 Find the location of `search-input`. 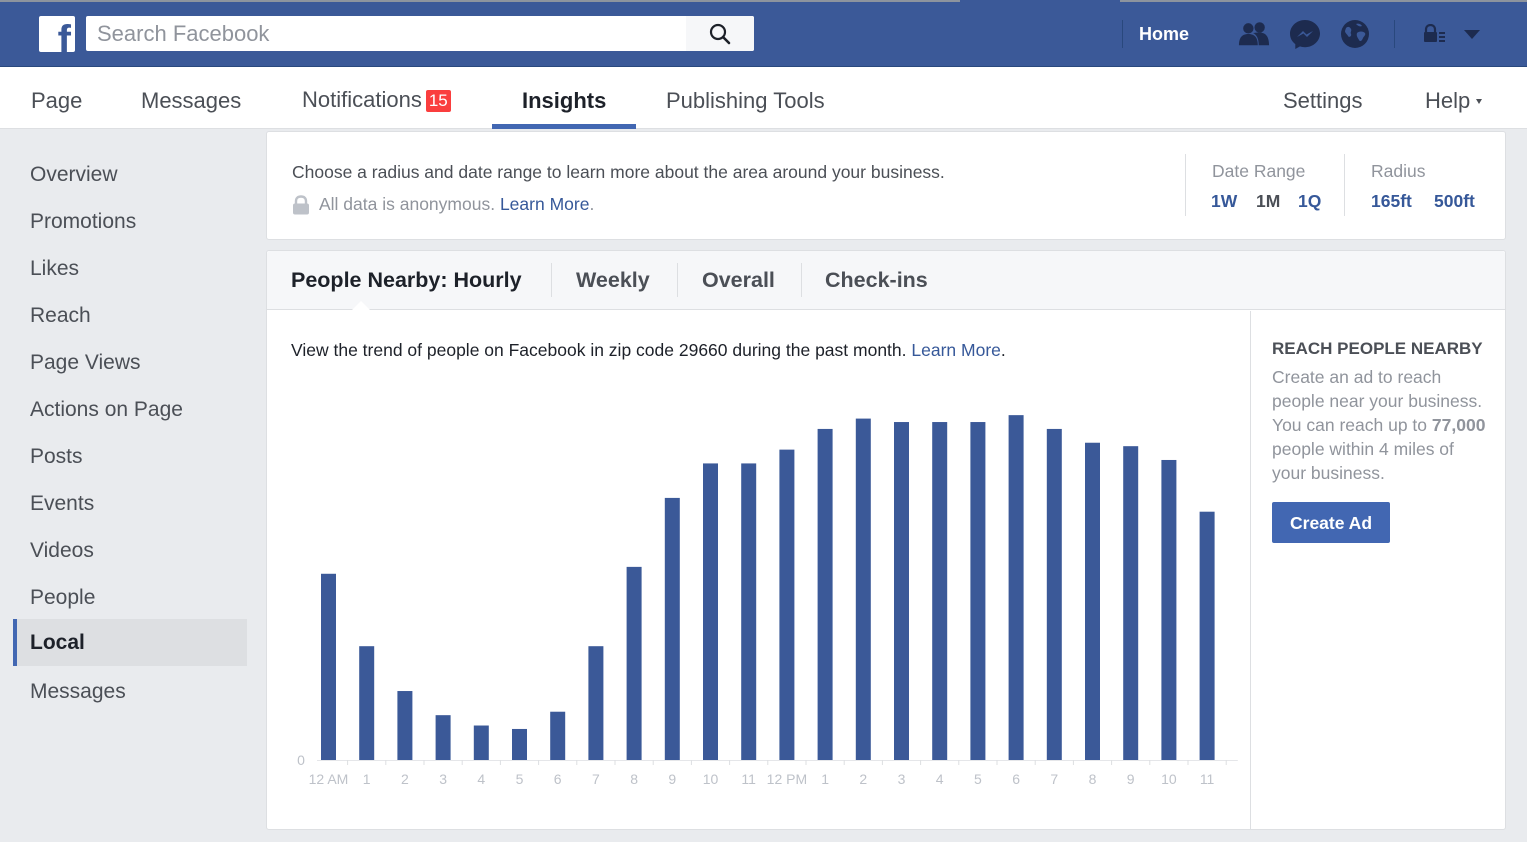

search-input is located at coordinates (386, 33).